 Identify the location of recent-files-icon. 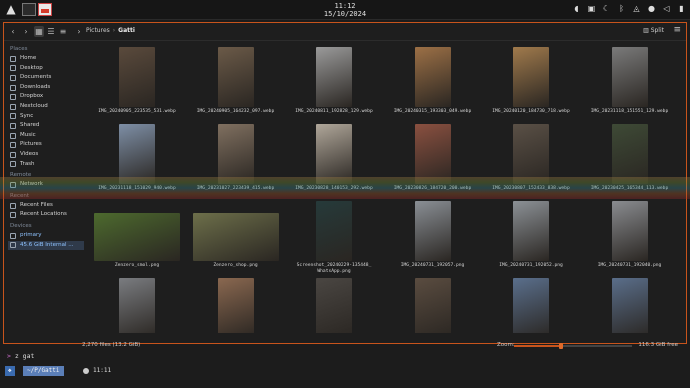
(13, 205).